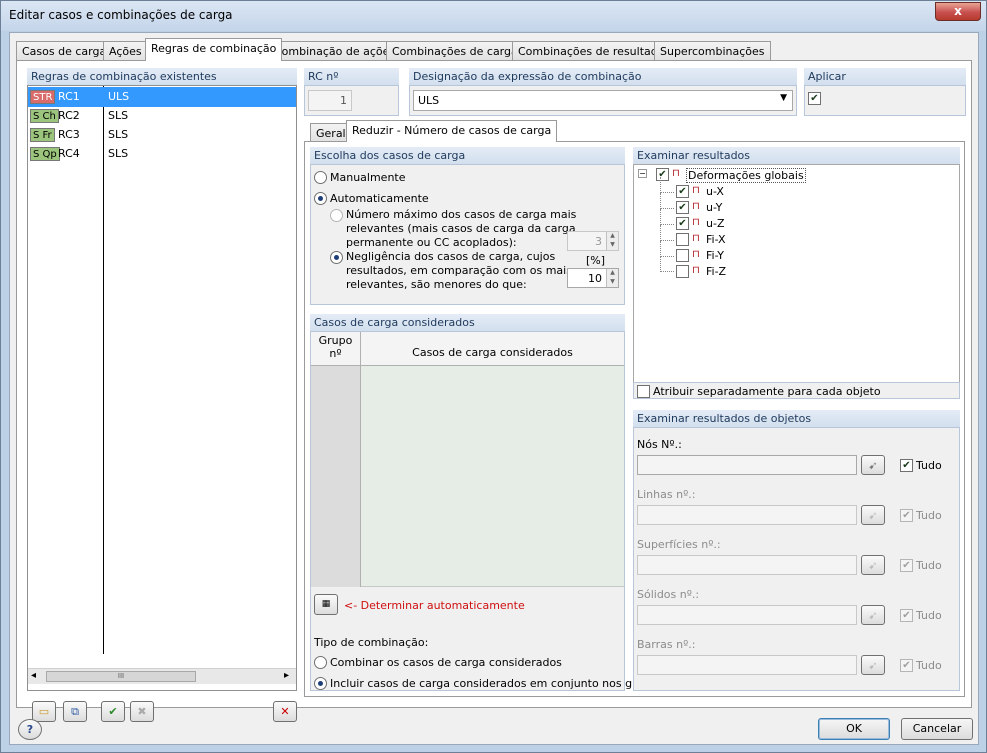 This screenshot has height=753, width=987. Describe the element at coordinates (716, 271) in the screenshot. I see `result-label: Fi-Z` at that location.